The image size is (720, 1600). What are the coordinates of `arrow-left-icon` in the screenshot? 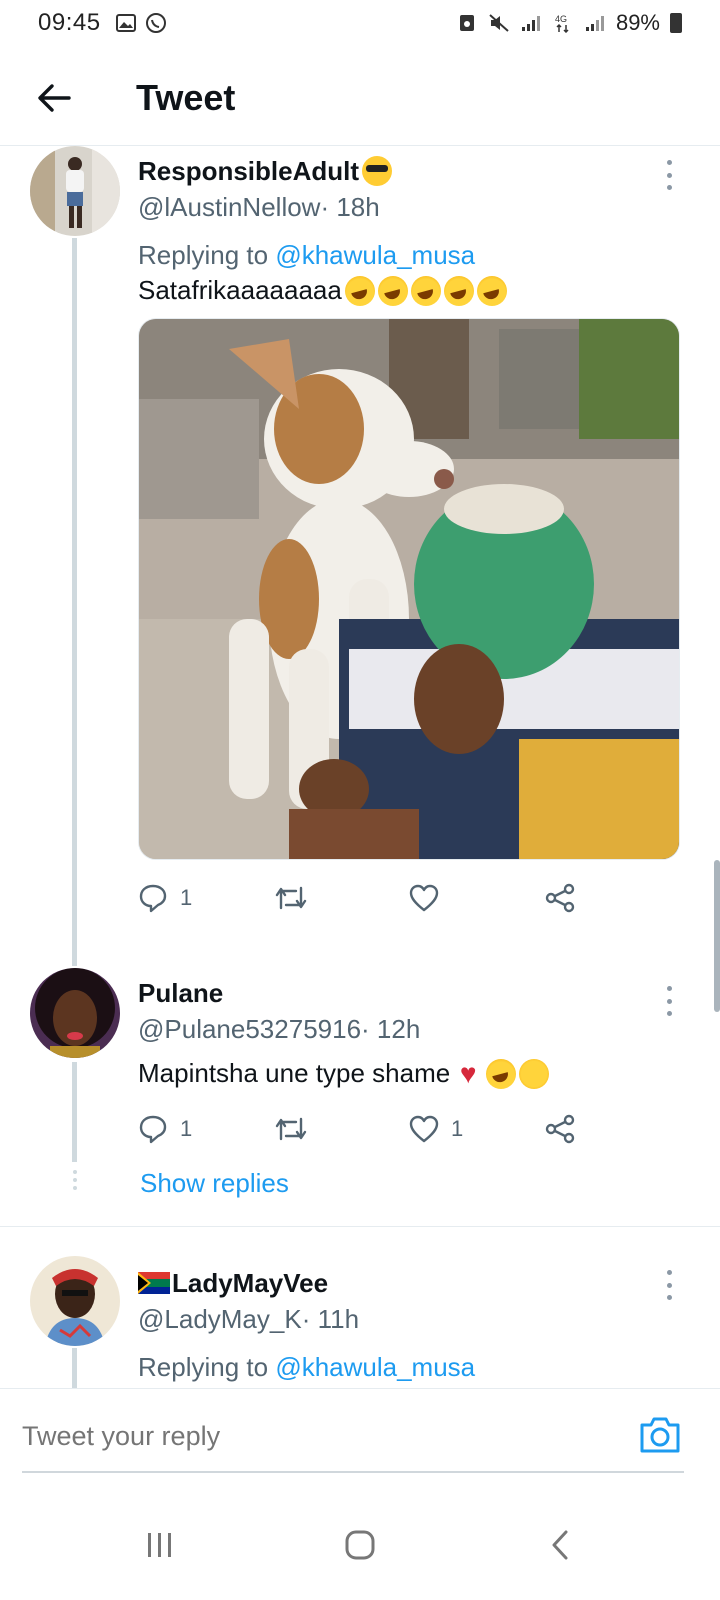 It's located at (54, 97).